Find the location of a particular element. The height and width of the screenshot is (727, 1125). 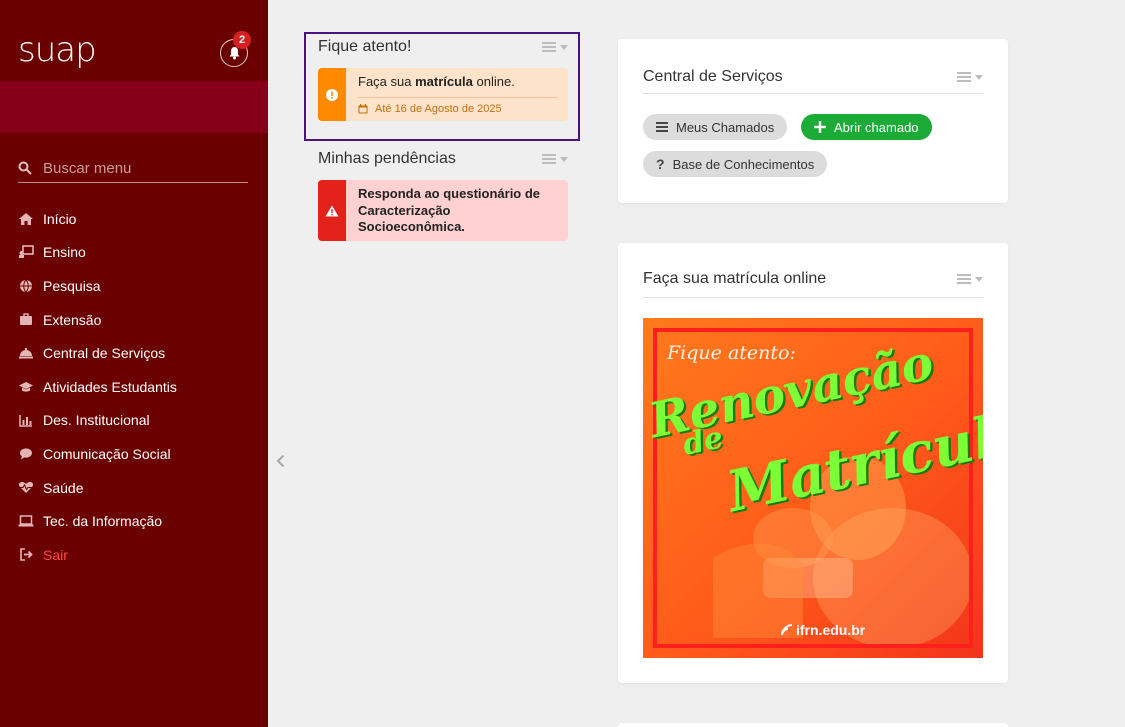

list-icon is located at coordinates (662, 127).